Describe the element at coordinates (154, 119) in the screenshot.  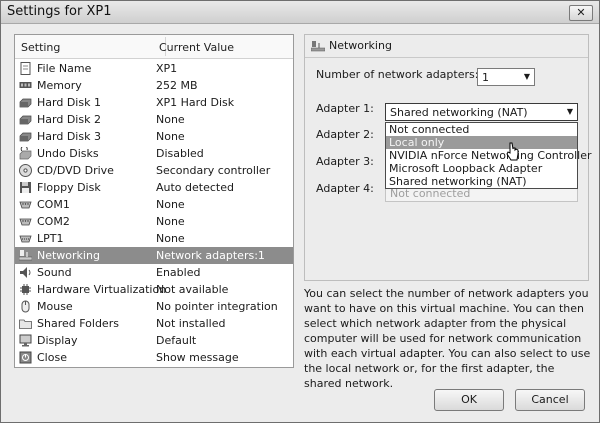
I see `settings-row-hard-disk-2: Hard Disk 2 None` at that location.